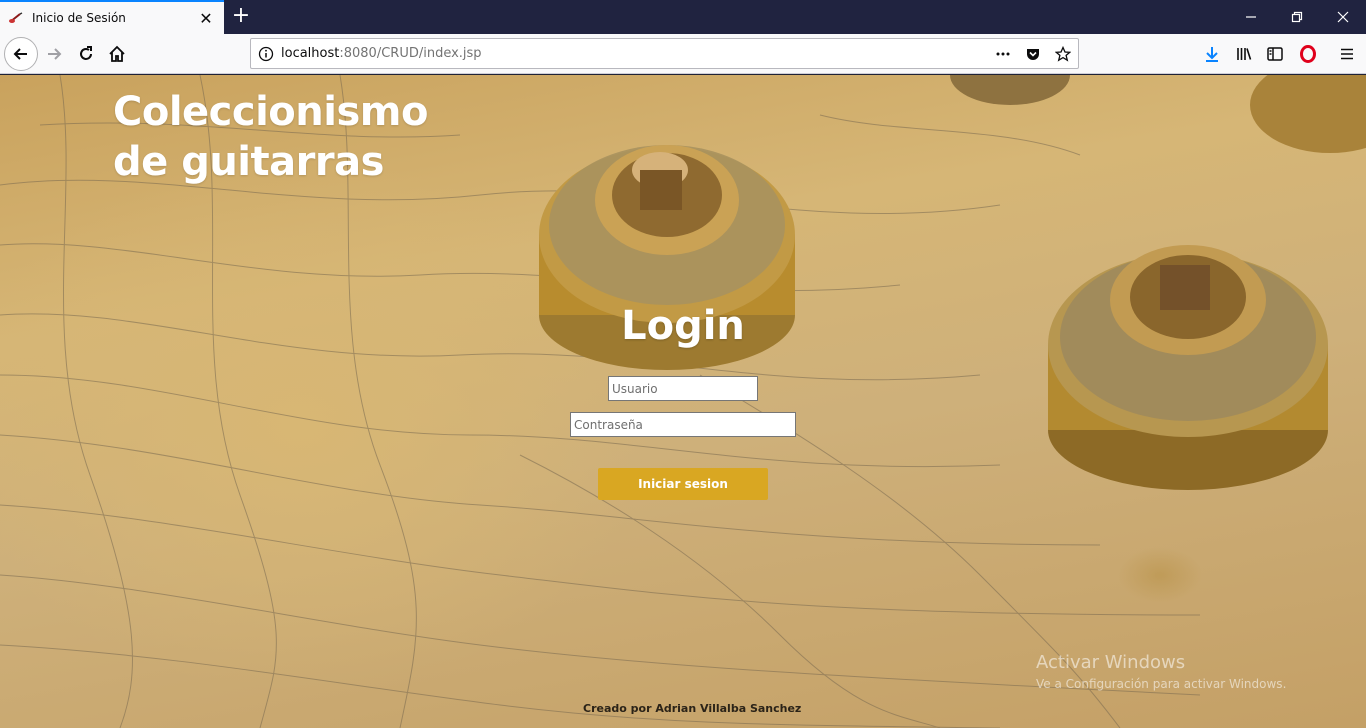 The image size is (1366, 728). What do you see at coordinates (1297, 17) in the screenshot?
I see `restore-button` at bounding box center [1297, 17].